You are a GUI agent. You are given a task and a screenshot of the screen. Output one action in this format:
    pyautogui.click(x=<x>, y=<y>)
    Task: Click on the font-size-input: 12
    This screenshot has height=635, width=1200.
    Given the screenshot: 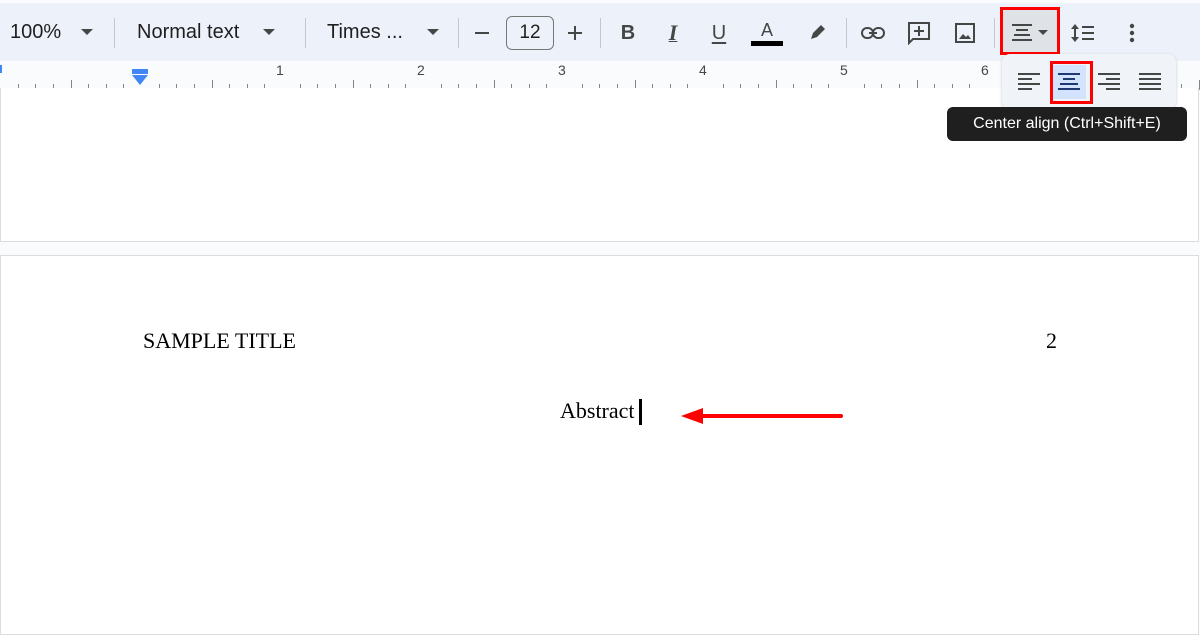 What is the action you would take?
    pyautogui.click(x=530, y=33)
    